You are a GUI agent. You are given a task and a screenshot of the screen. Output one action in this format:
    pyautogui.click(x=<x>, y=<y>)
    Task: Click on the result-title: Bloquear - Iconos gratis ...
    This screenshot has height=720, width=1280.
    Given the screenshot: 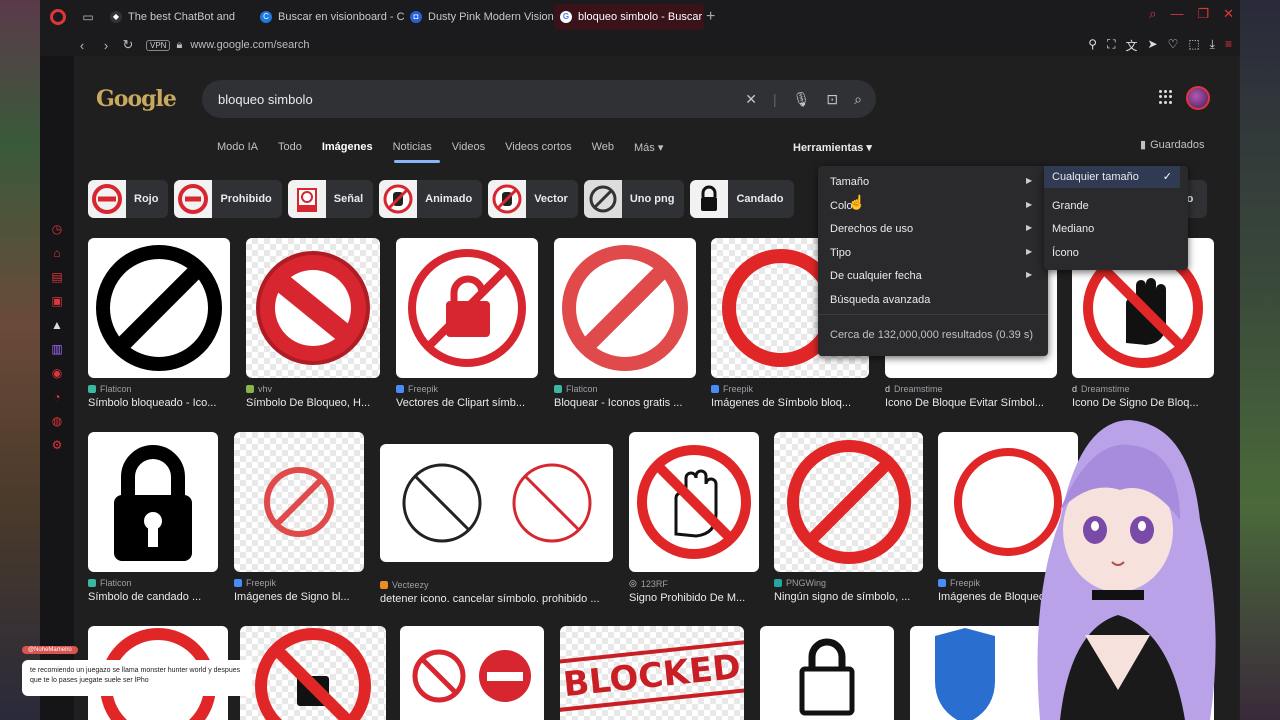 What is the action you would take?
    pyautogui.click(x=625, y=403)
    